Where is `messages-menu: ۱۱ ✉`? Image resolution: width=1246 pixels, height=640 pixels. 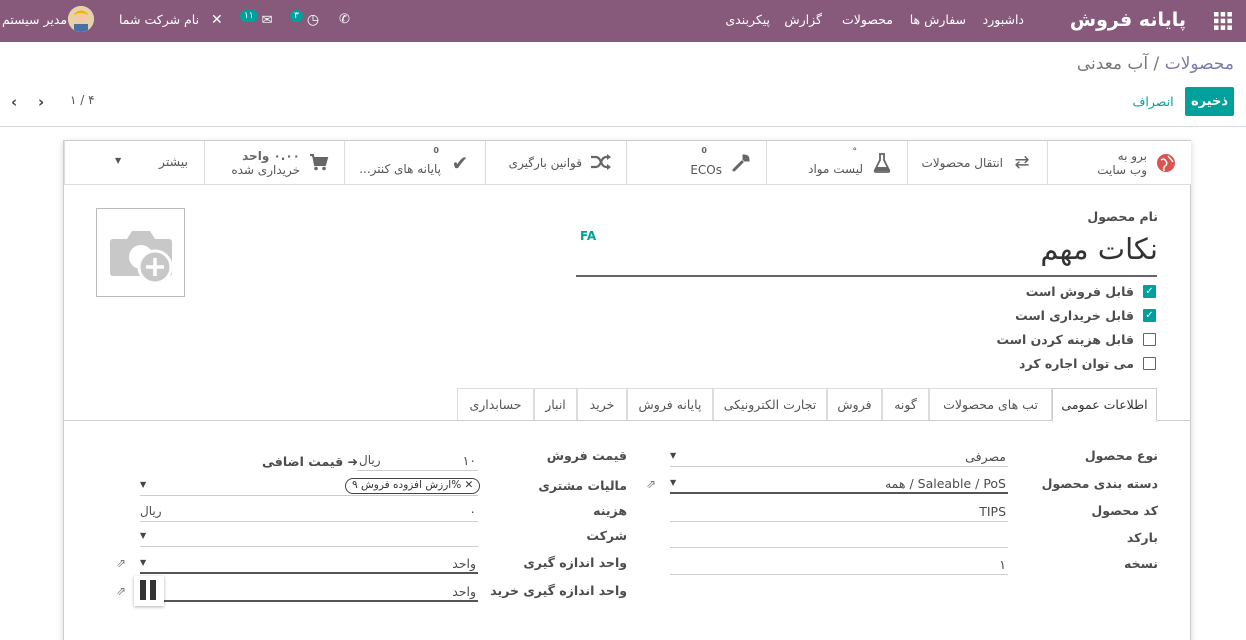 messages-menu: ۱۱ ✉ is located at coordinates (256, 21).